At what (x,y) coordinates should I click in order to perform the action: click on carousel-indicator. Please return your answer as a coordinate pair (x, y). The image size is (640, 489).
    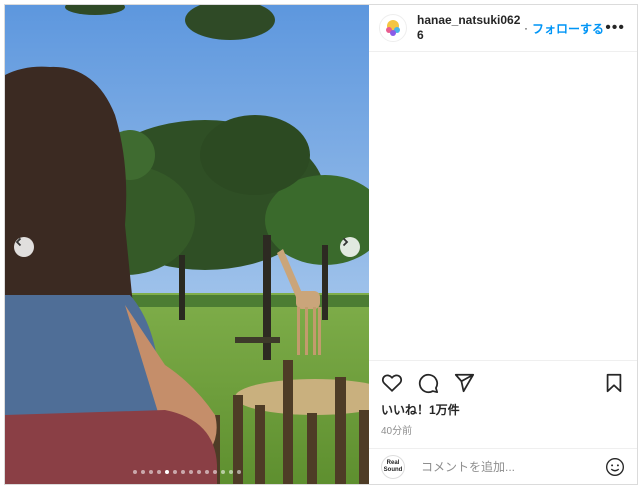
    Looking at the image, I should click on (187, 472).